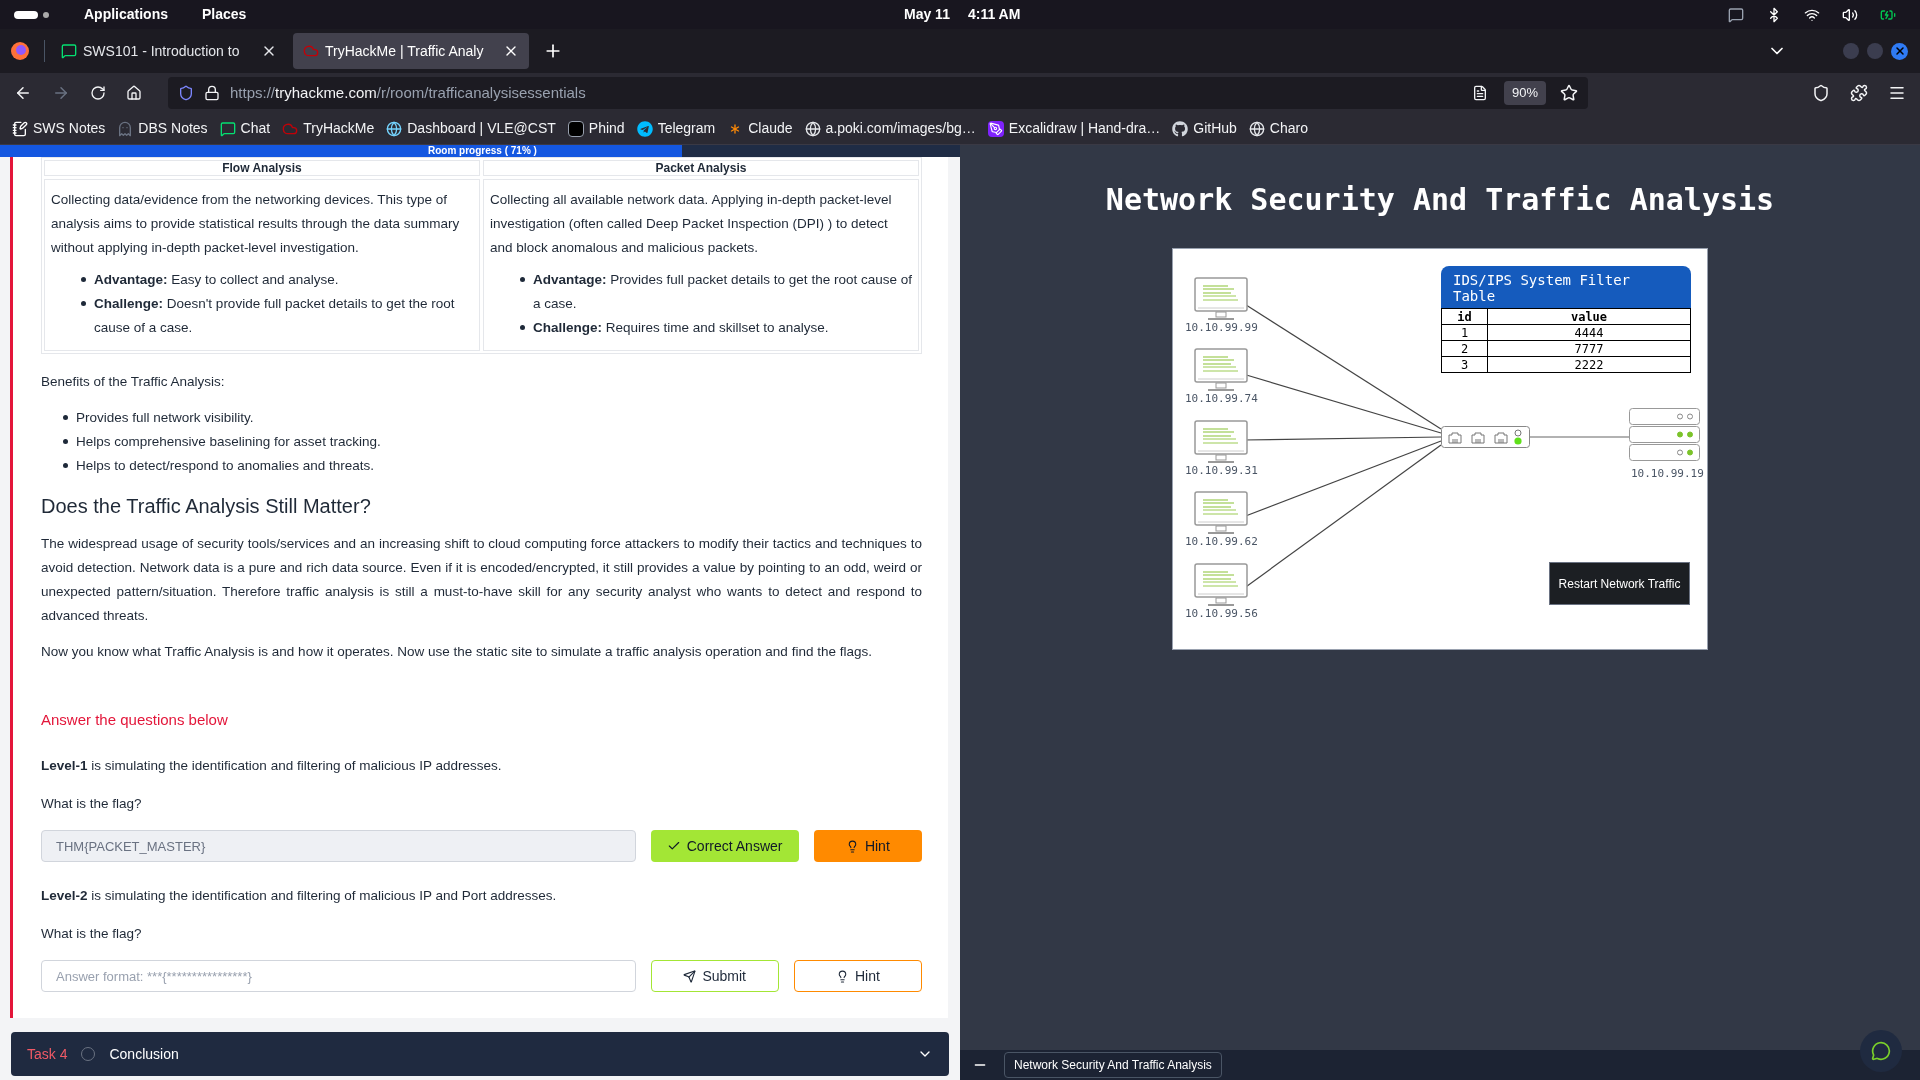 This screenshot has width=1920, height=1080. Describe the element at coordinates (482, 151) in the screenshot. I see `progress-label: Room progress ( 71% )` at that location.